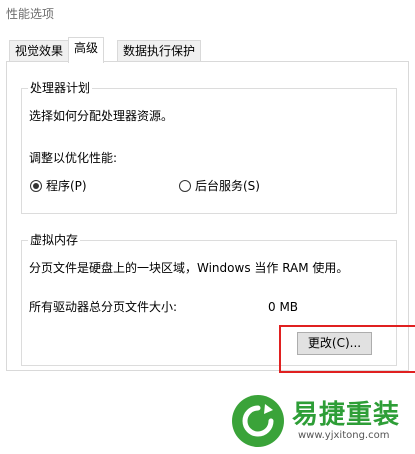 The width and height of the screenshot is (415, 454). Describe the element at coordinates (283, 307) in the screenshot. I see `total-paging-value: 0 MB` at that location.